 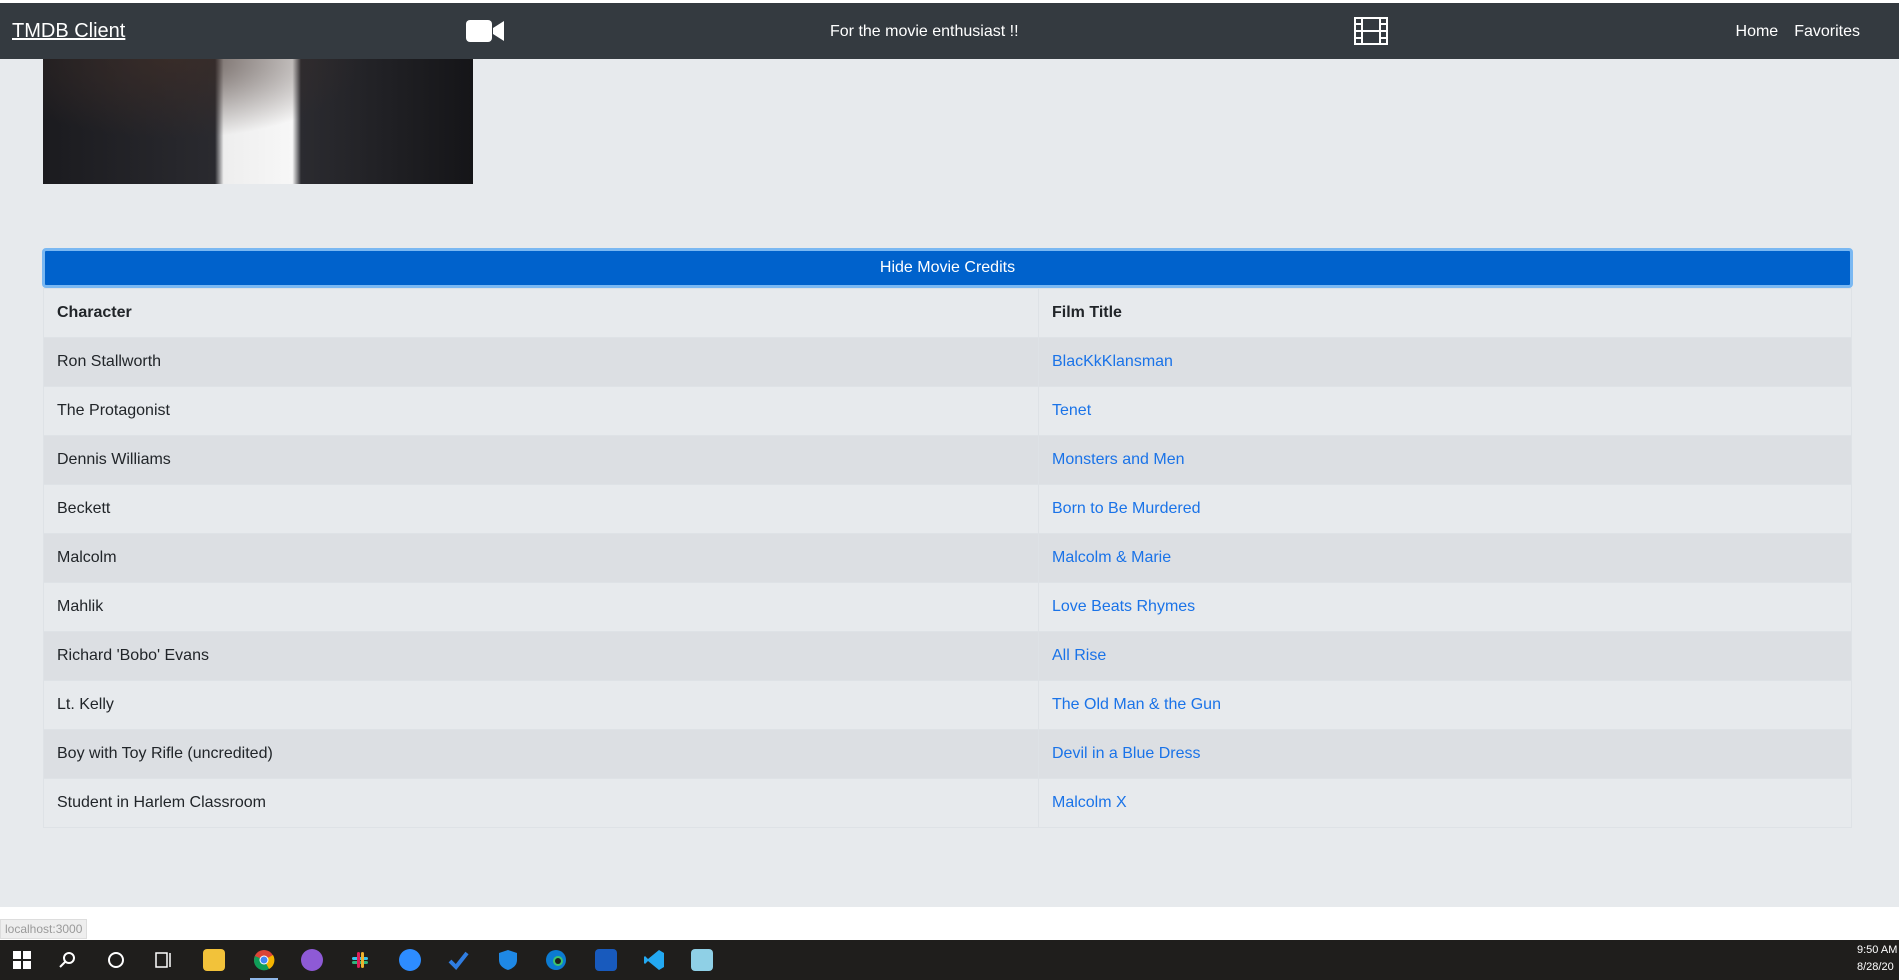 What do you see at coordinates (1877, 950) in the screenshot?
I see `clock-time: 9:50 AM` at bounding box center [1877, 950].